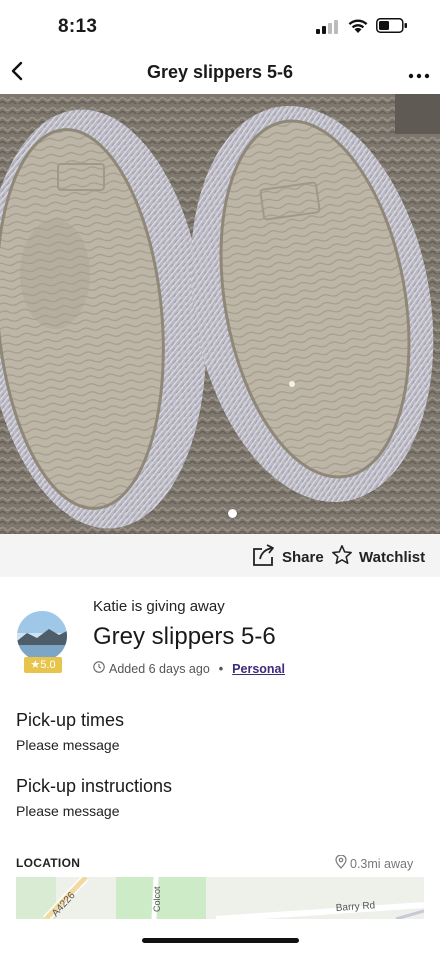 The height and width of the screenshot is (953, 440). I want to click on status-time: 8:13, so click(78, 26).